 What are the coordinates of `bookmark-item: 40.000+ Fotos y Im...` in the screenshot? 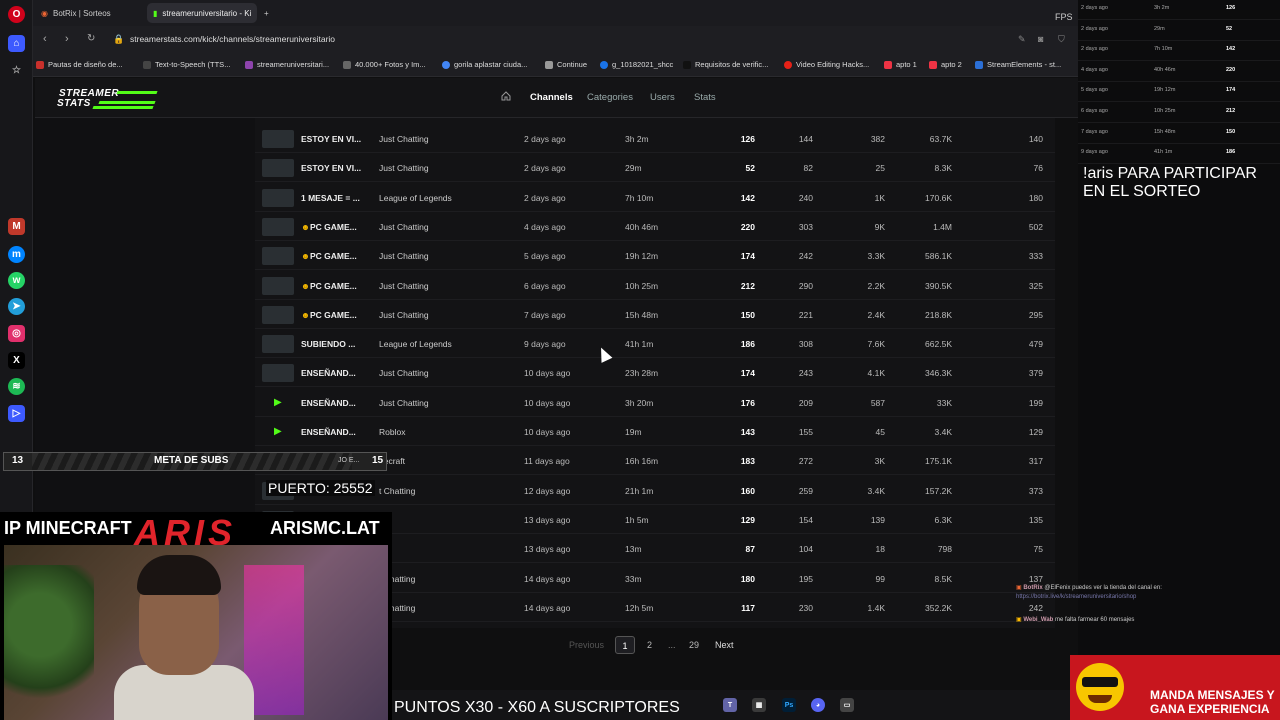 It's located at (384, 64).